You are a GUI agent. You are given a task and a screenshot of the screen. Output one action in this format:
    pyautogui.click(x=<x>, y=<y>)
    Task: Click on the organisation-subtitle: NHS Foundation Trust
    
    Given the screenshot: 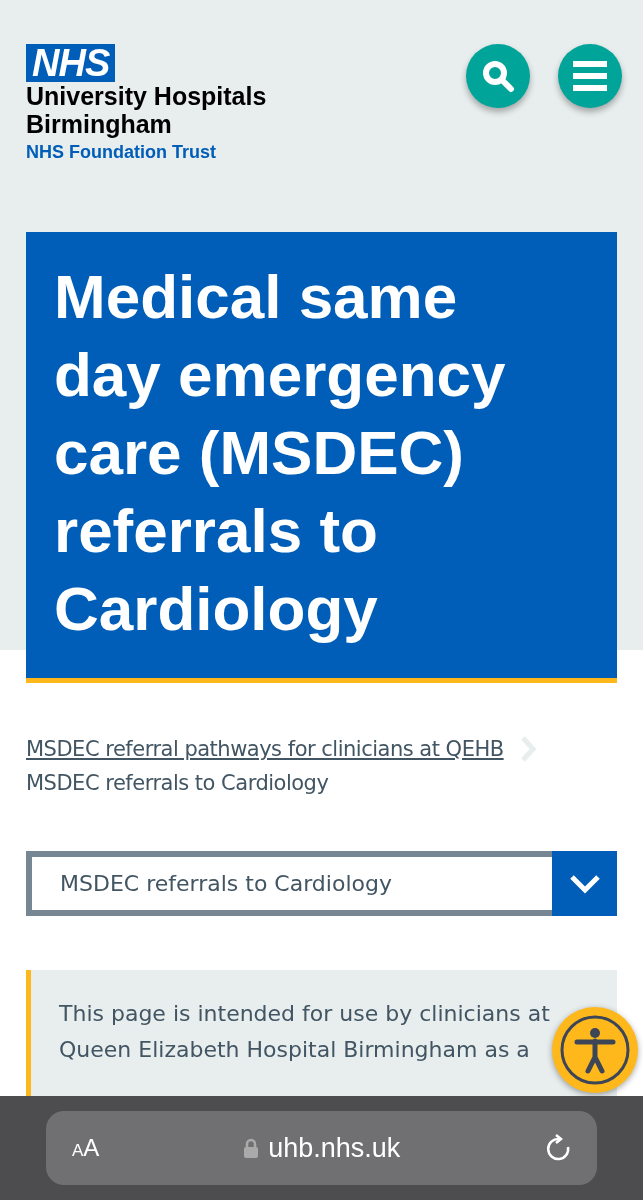 What is the action you would take?
    pyautogui.click(x=121, y=152)
    